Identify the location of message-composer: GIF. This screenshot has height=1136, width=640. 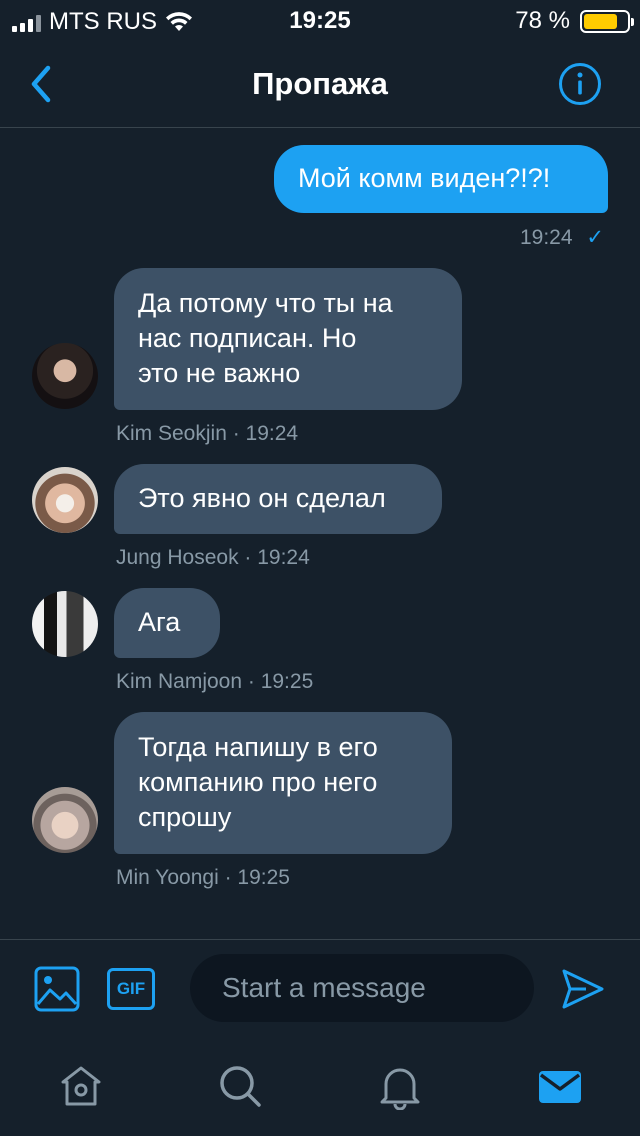
(320, 989).